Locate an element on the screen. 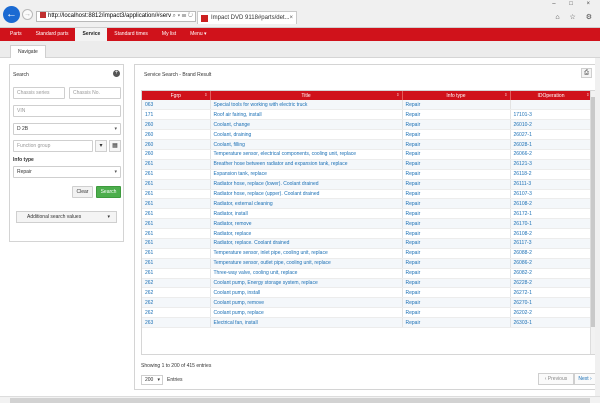 The image size is (600, 403). table-row: 263 Electrical fan, install Repair 26303-1 is located at coordinates (367, 322).